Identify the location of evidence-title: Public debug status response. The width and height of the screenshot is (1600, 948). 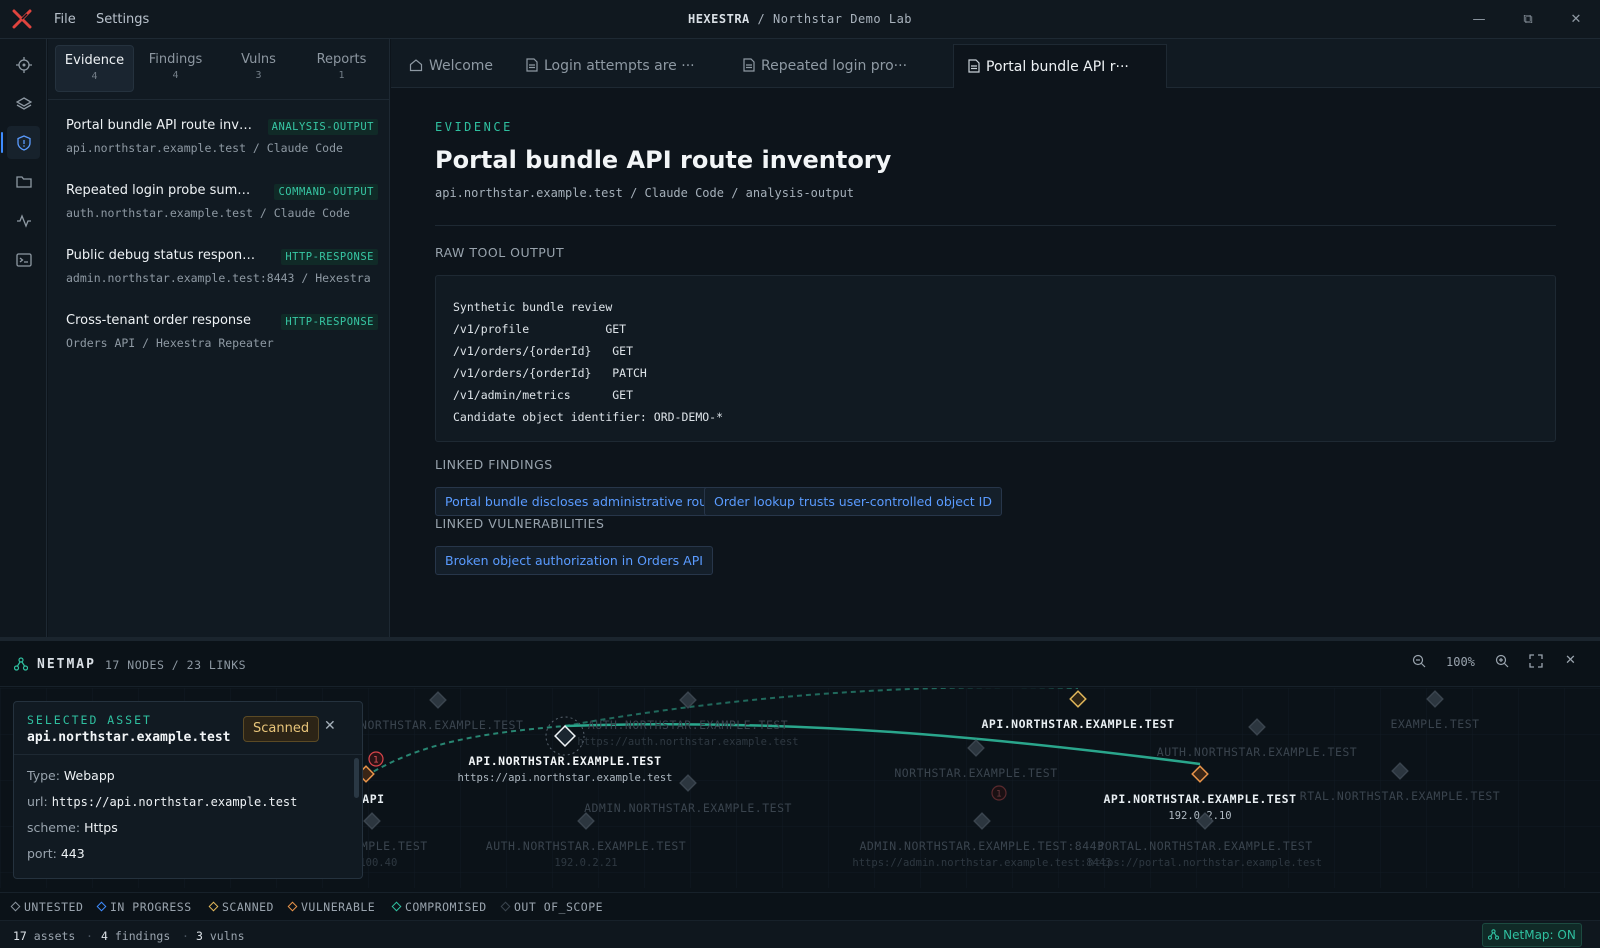
(161, 255).